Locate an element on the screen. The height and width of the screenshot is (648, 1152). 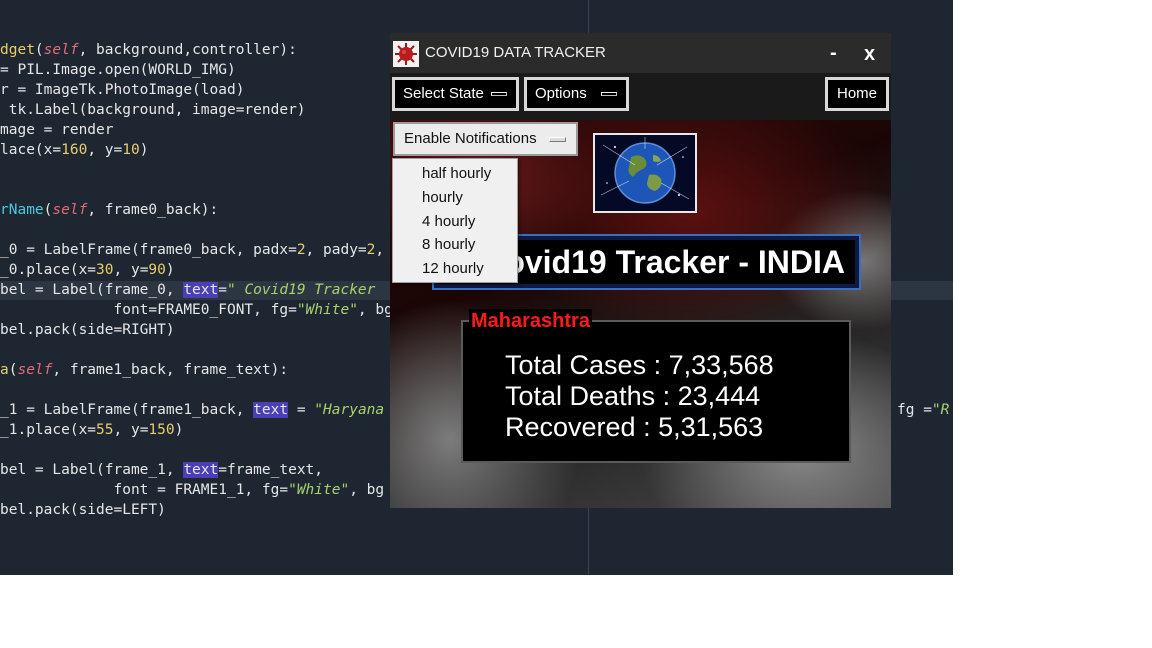
code-line: a(self, frame1_back, frame_text): is located at coordinates (144, 370).